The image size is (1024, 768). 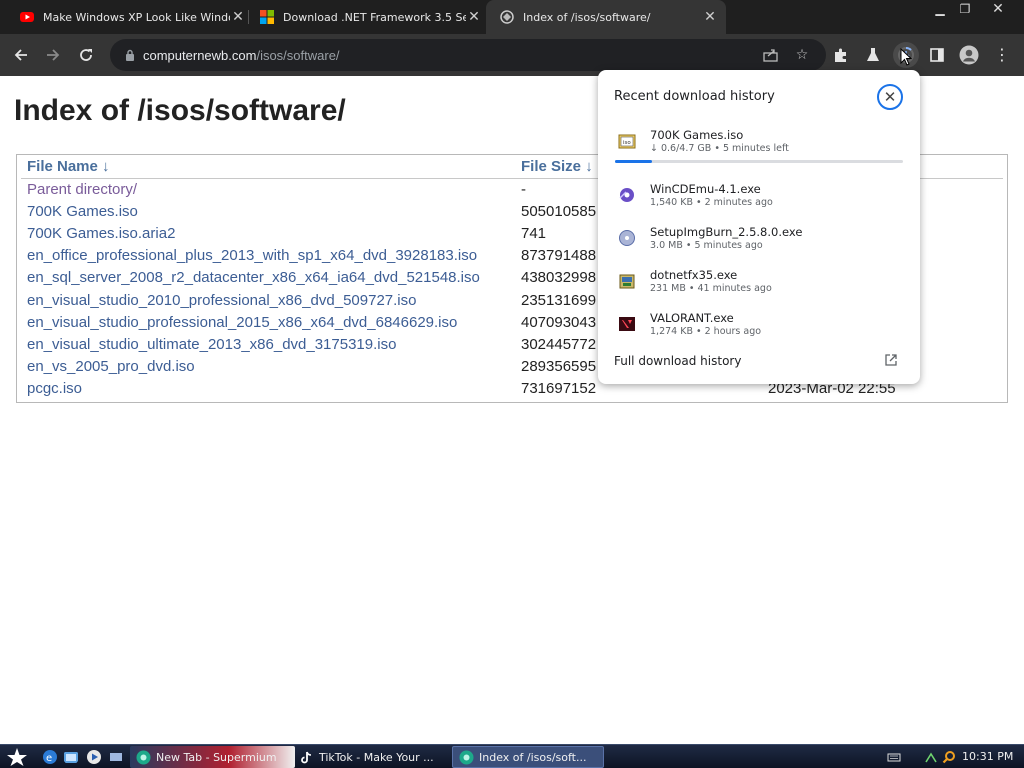 I want to click on file-size: 741, so click(x=534, y=233).